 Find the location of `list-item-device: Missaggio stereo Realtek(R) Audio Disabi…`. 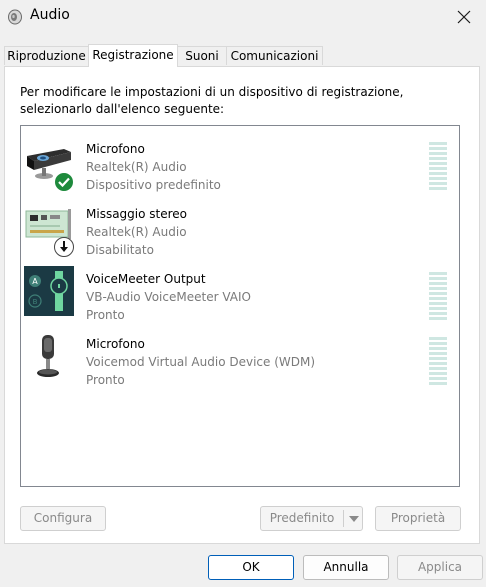

list-item-device: Missaggio stereo Realtek(R) Audio Disabi… is located at coordinates (240, 230).